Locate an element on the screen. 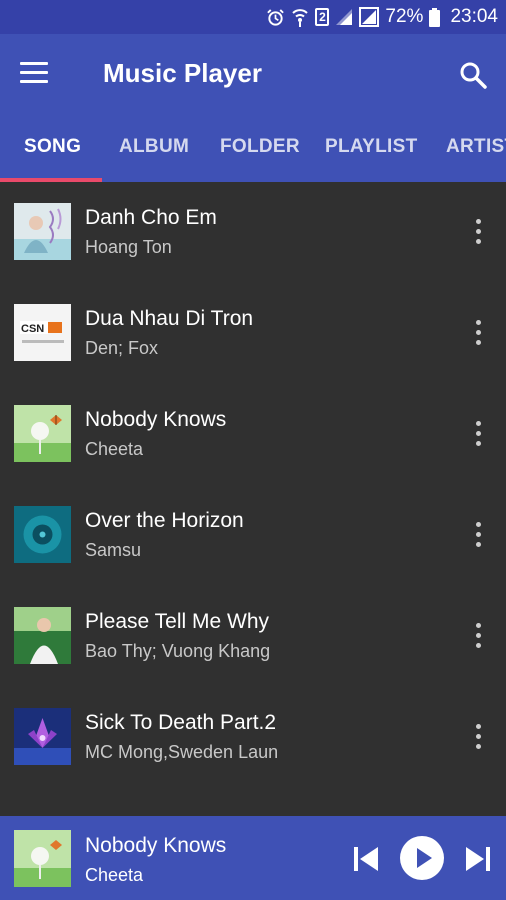  battery-percent: 72% is located at coordinates (404, 16).